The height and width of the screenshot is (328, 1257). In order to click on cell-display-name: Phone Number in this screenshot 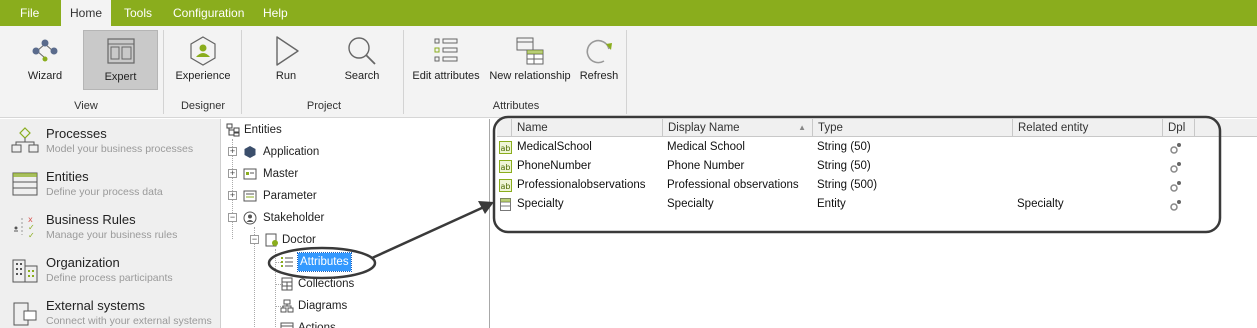, I will do `click(706, 166)`.